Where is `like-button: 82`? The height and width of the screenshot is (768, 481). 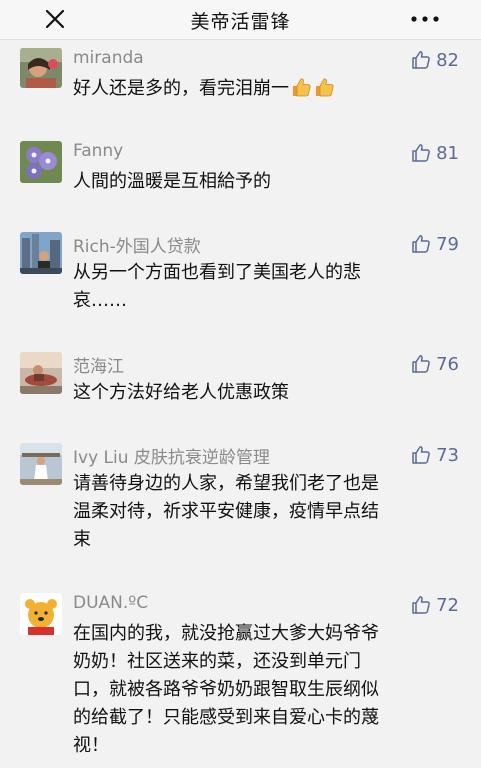 like-button: 82 is located at coordinates (435, 60).